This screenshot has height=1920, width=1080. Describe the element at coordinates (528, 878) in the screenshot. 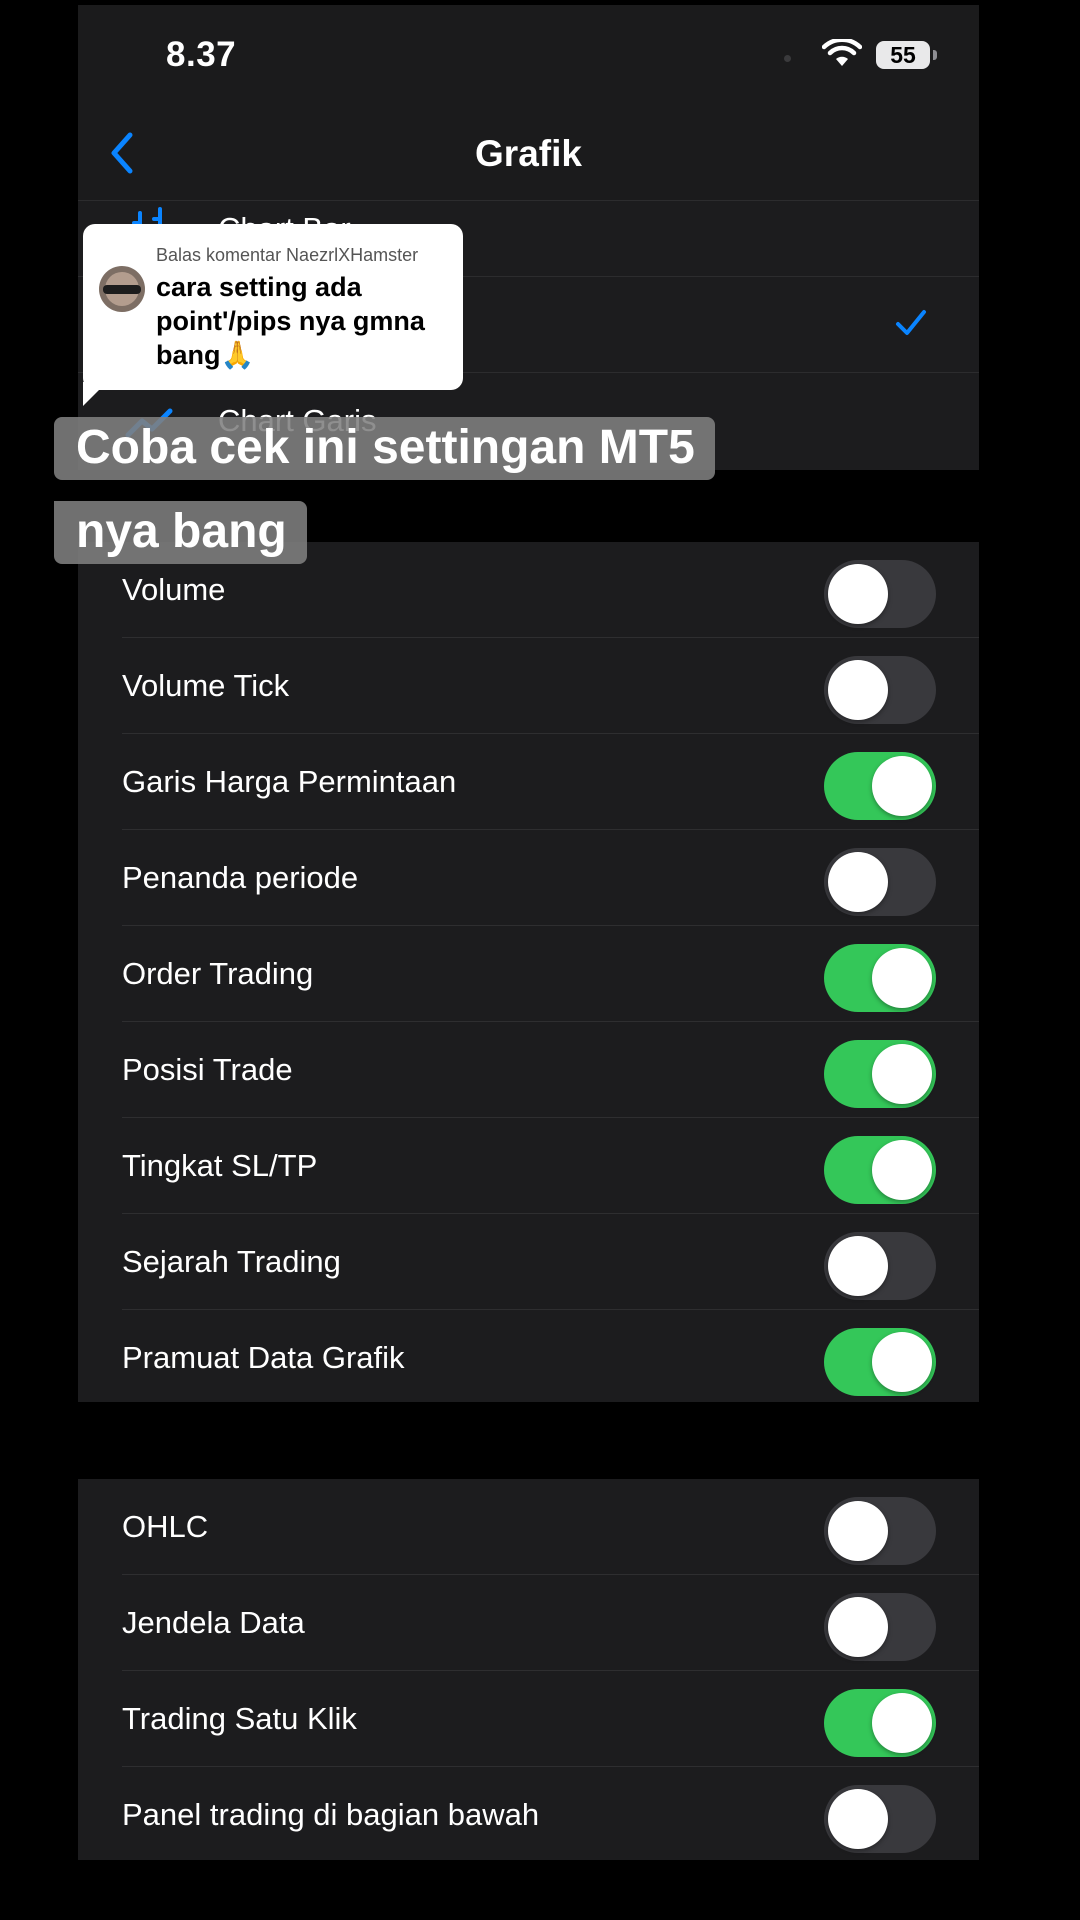

I see `setting-row: Penanda periode` at that location.